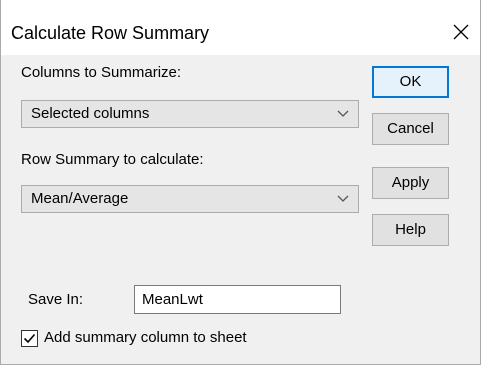 The height and width of the screenshot is (365, 481). Describe the element at coordinates (237, 299) in the screenshot. I see `save-in-input: MeanLwt` at that location.